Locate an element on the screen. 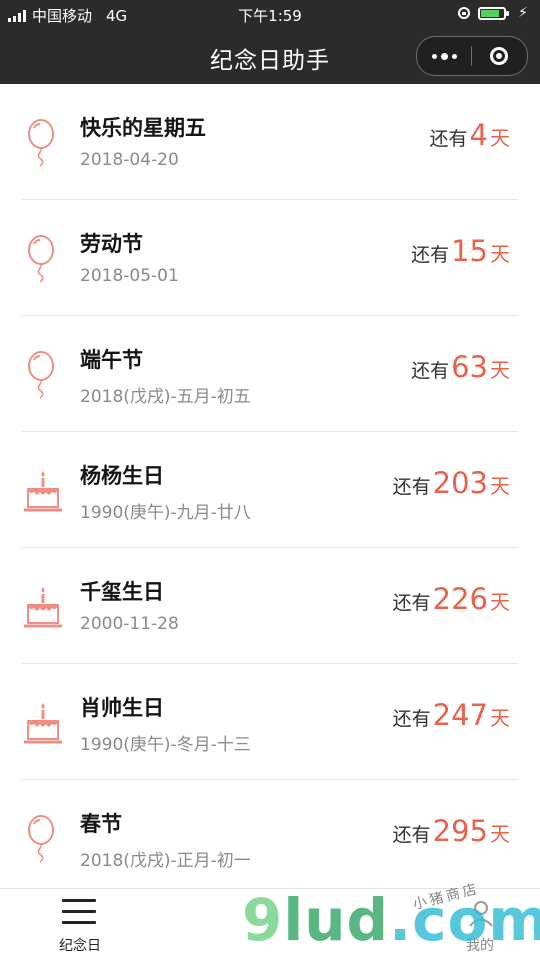 The width and height of the screenshot is (540, 961). countdown: 还有 63 天 is located at coordinates (460, 367).